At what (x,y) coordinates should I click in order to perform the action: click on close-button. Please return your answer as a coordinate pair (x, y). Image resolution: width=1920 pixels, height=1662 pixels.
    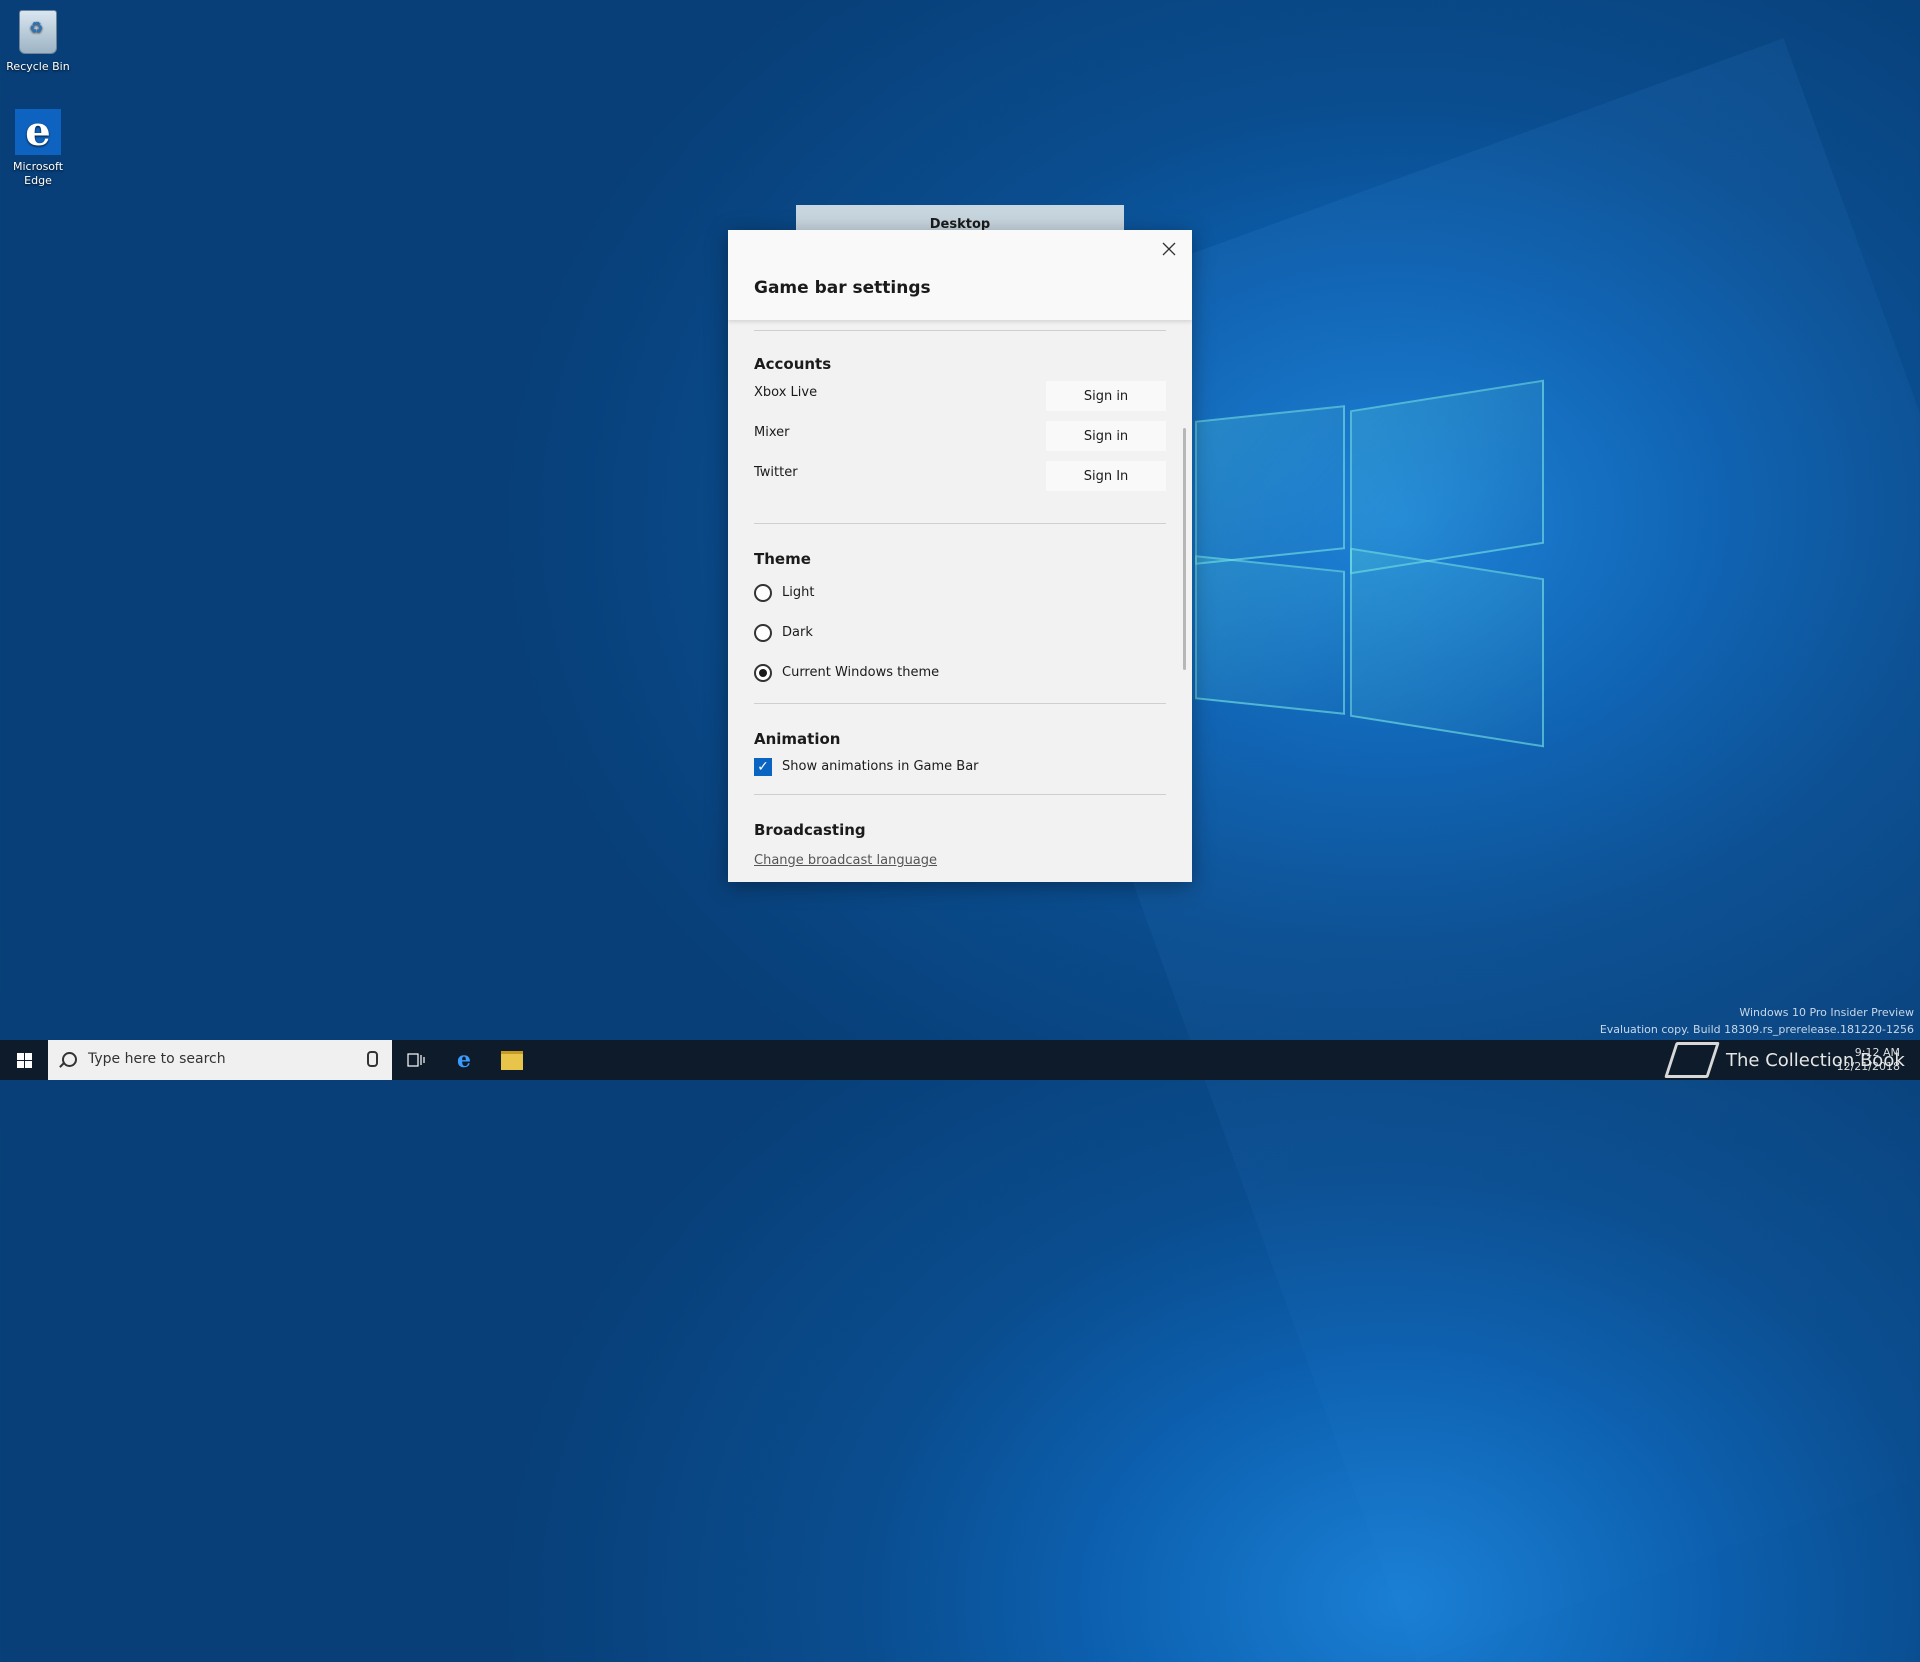
    Looking at the image, I should click on (1169, 249).